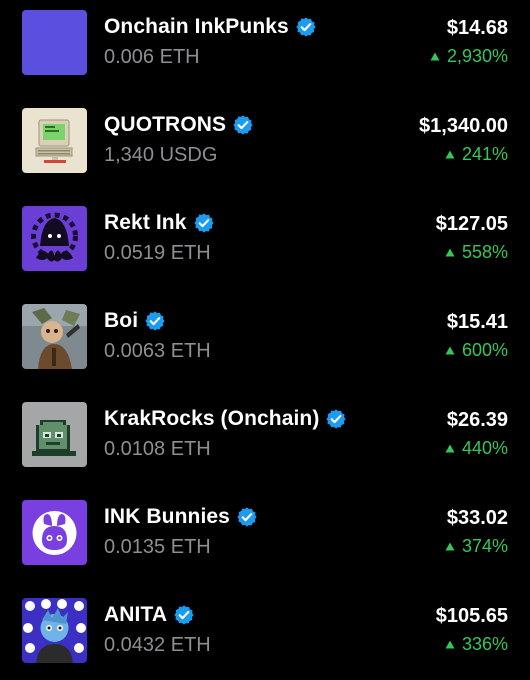 The image size is (530, 680). Describe the element at coordinates (471, 224) in the screenshot. I see `usd-price: $127.05` at that location.